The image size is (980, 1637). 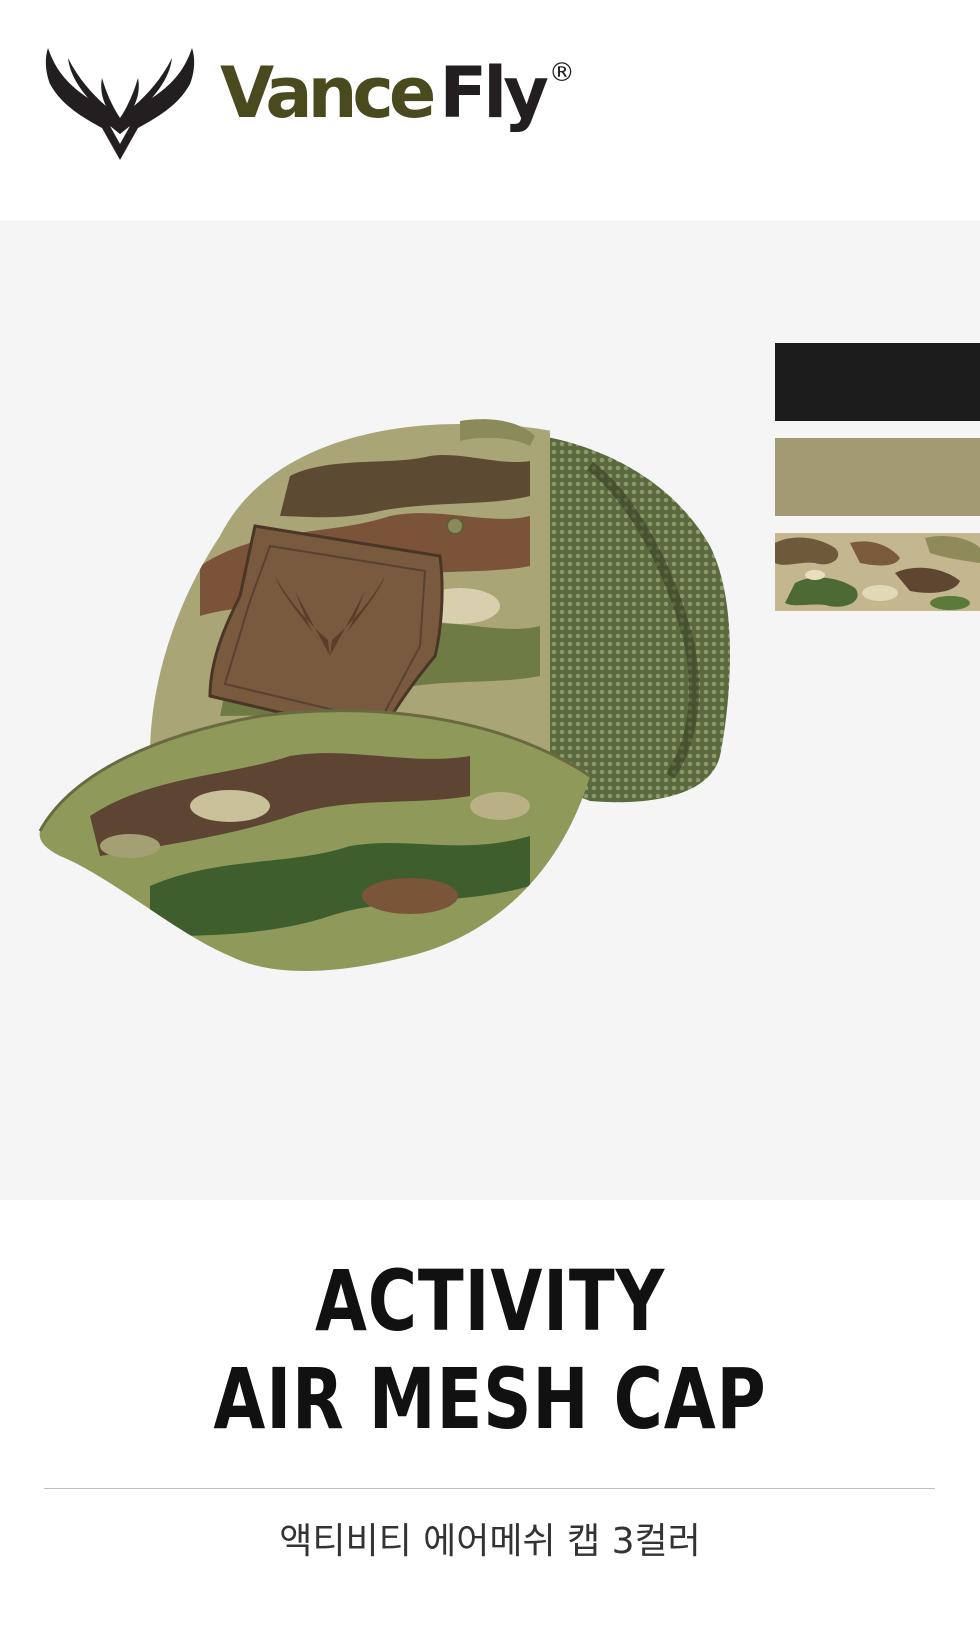 What do you see at coordinates (877, 382) in the screenshot?
I see `swatch-black` at bounding box center [877, 382].